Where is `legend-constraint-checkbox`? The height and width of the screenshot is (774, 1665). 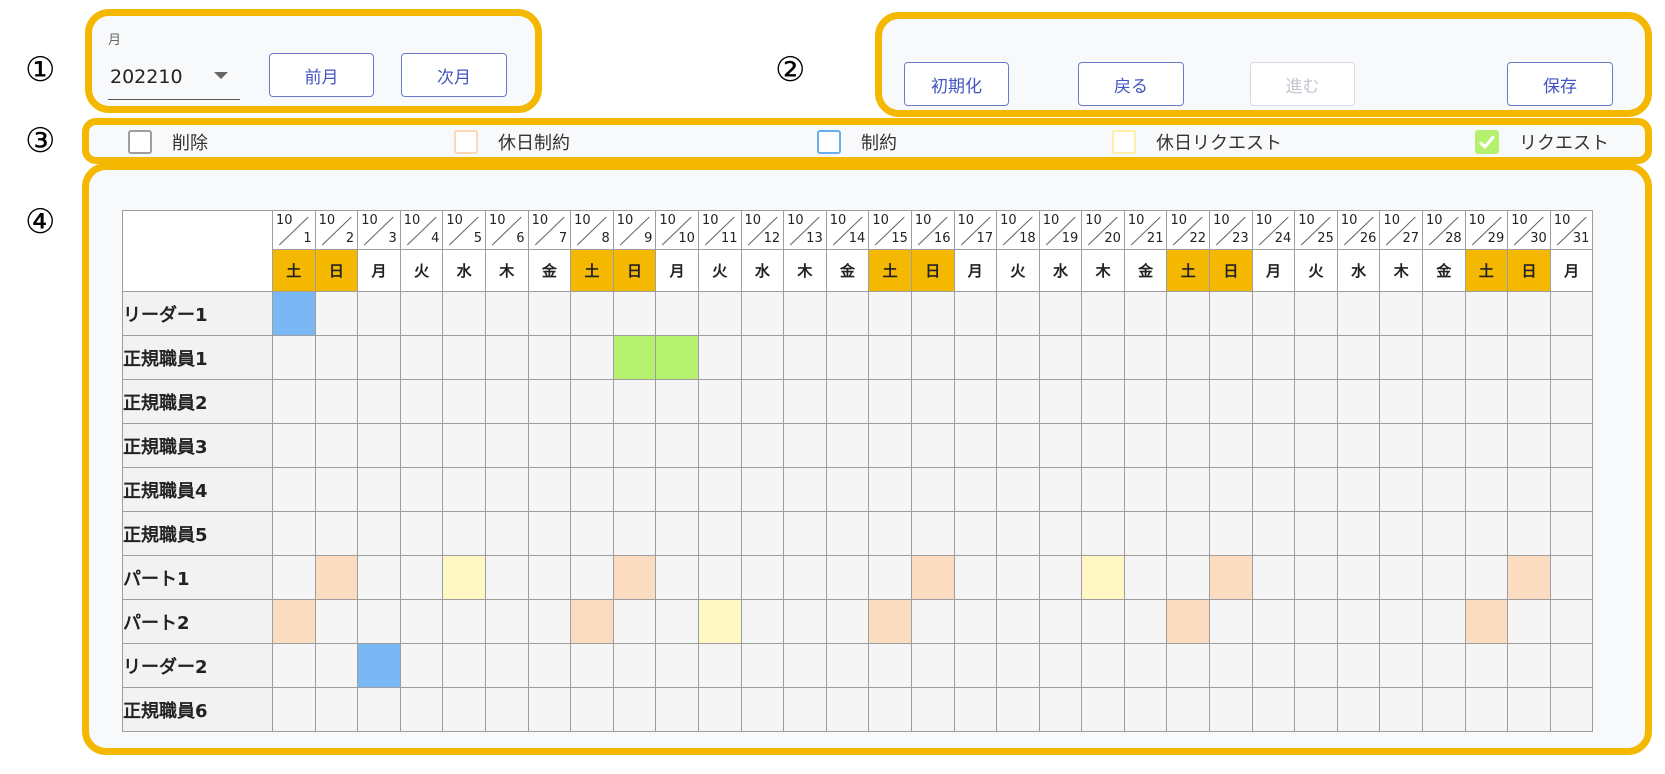
legend-constraint-checkbox is located at coordinates (829, 142).